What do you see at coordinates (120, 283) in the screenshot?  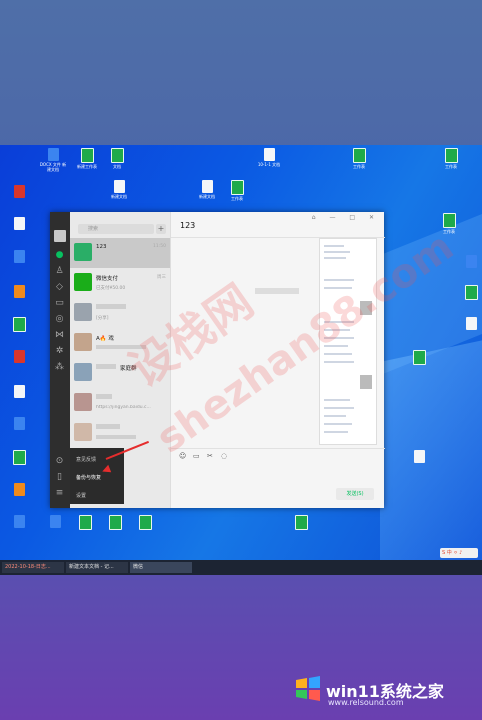 I see `chat-item: 微信支付 已支付¥50.00 周三` at bounding box center [120, 283].